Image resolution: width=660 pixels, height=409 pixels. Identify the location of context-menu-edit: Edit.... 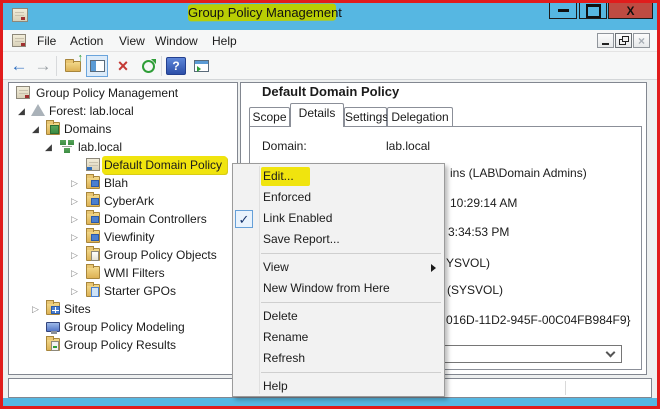
(338, 176).